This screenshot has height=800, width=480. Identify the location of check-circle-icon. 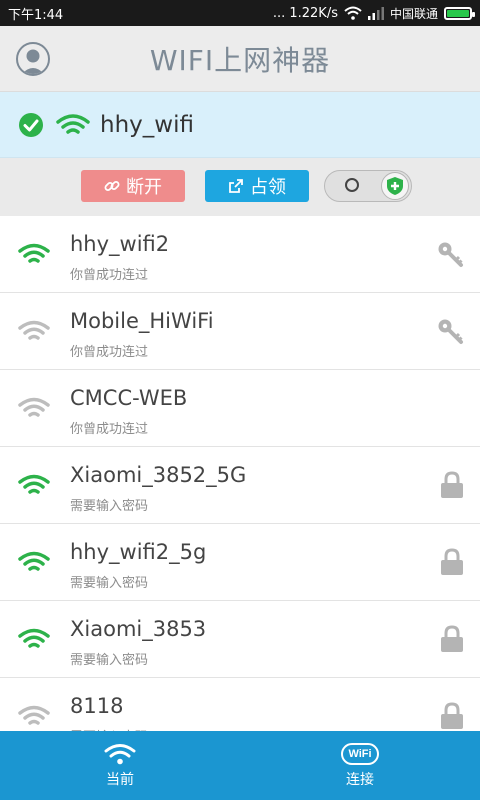
(31, 124).